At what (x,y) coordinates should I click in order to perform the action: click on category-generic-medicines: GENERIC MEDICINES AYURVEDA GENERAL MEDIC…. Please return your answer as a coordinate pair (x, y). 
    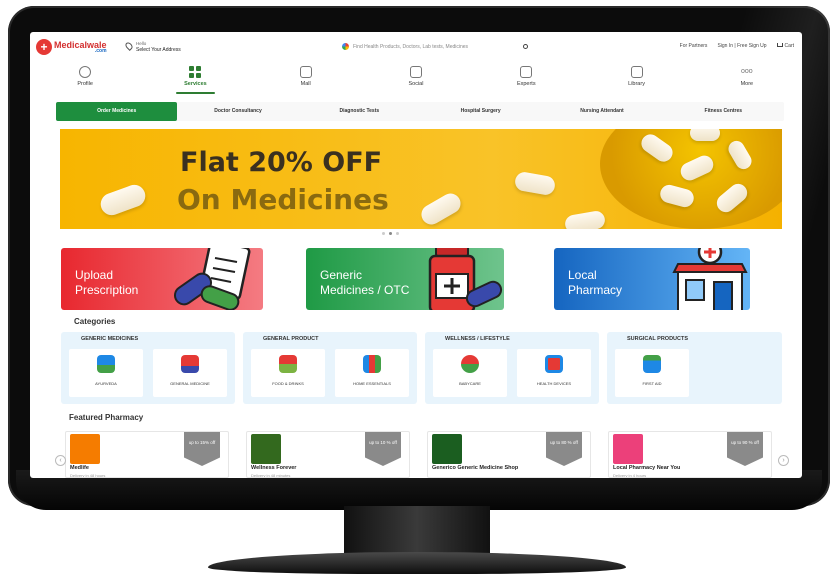
    Looking at the image, I should click on (148, 368).